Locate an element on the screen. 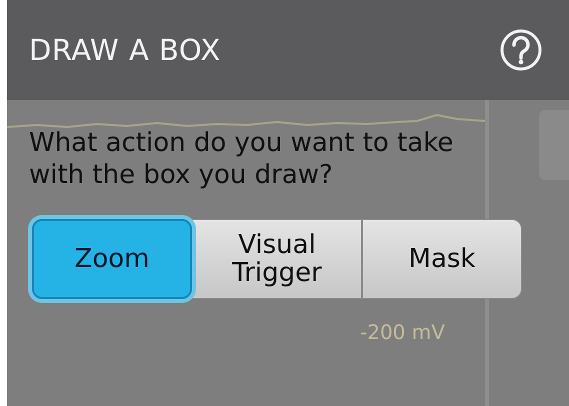 The height and width of the screenshot is (406, 569). scale-label: -200 mV is located at coordinates (402, 332).